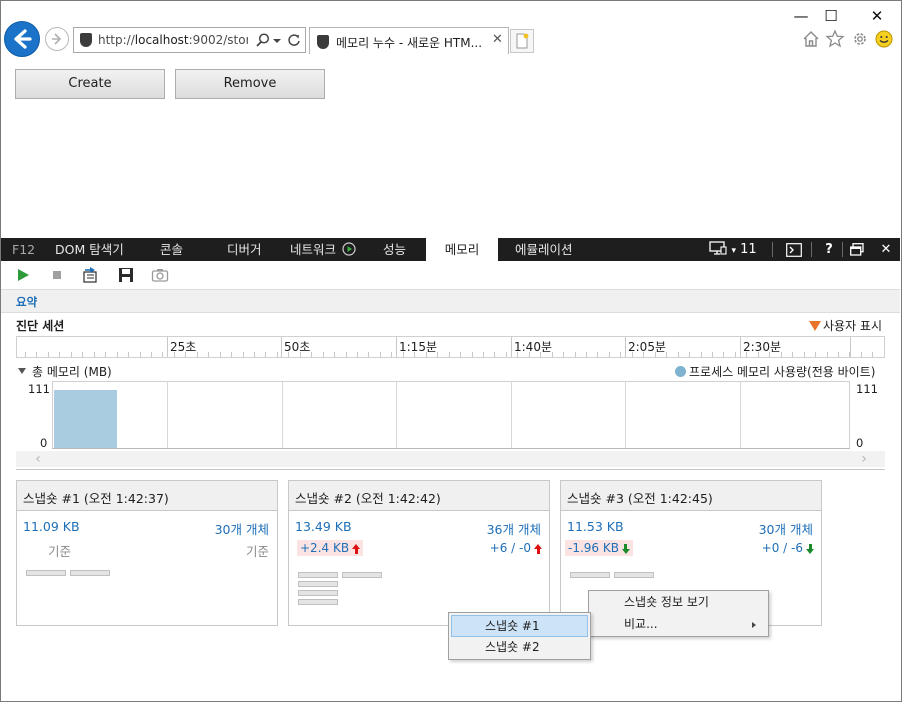  What do you see at coordinates (794, 250) in the screenshot?
I see `console-icon` at bounding box center [794, 250].